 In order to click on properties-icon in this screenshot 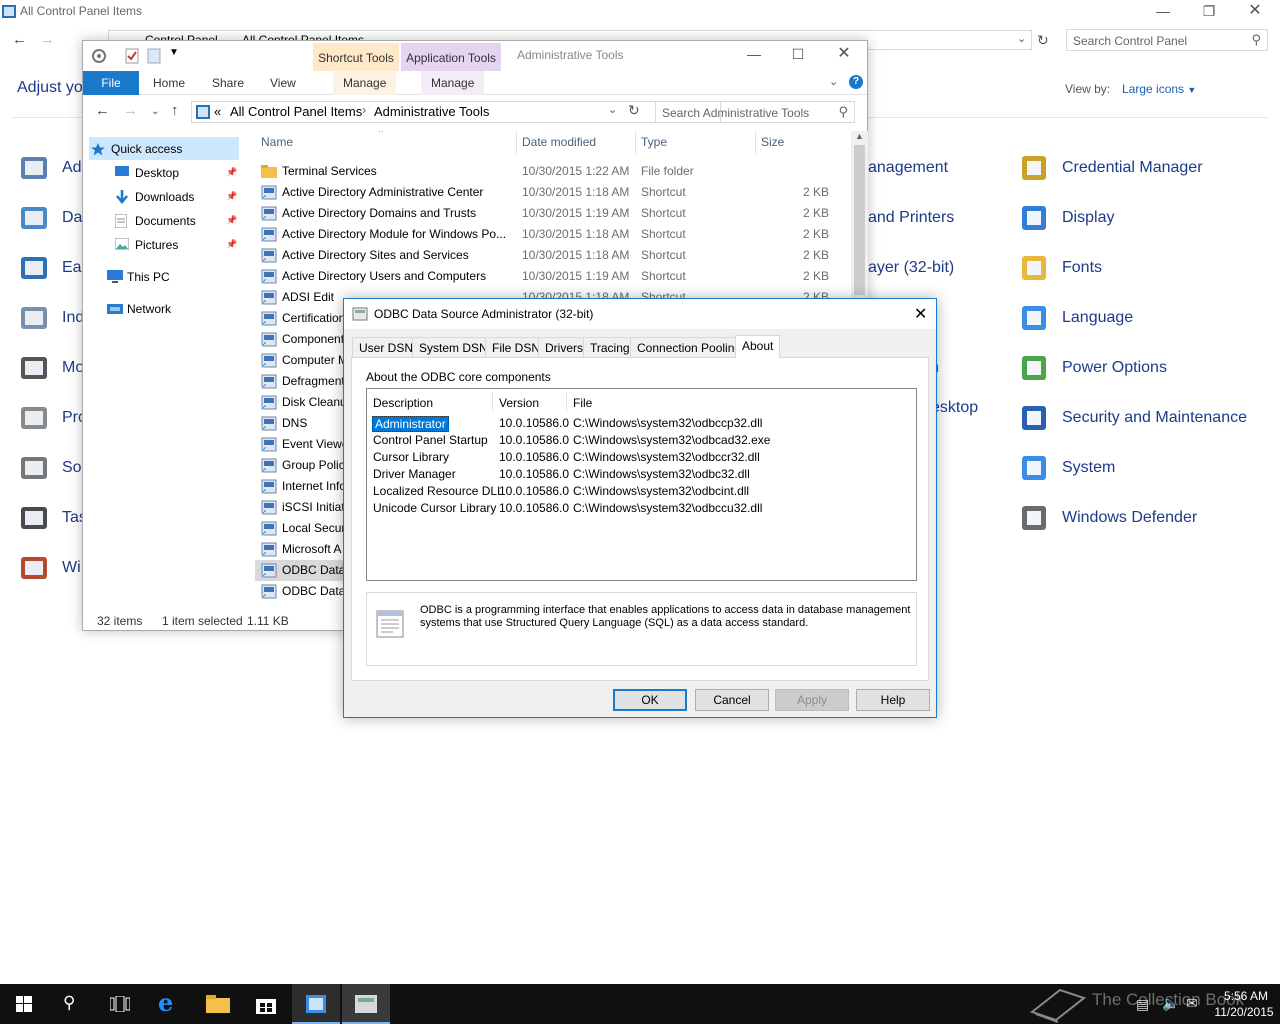, I will do `click(132, 56)`.